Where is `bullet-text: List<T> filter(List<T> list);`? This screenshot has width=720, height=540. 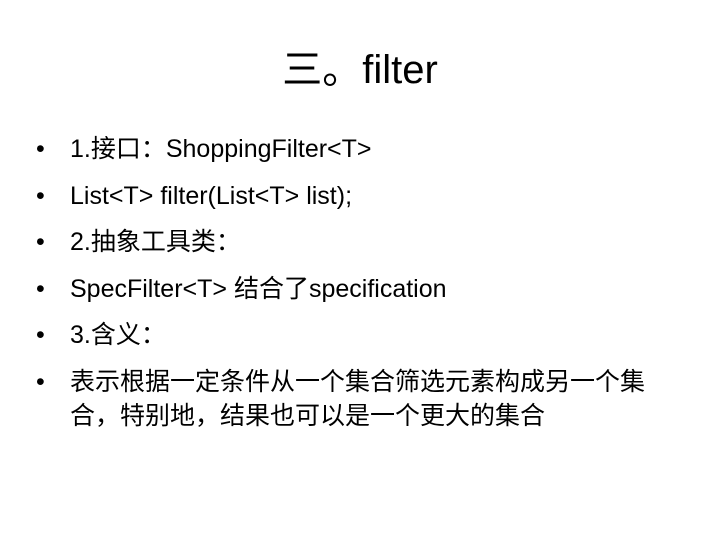 bullet-text: List<T> filter(List<T> list); is located at coordinates (211, 195).